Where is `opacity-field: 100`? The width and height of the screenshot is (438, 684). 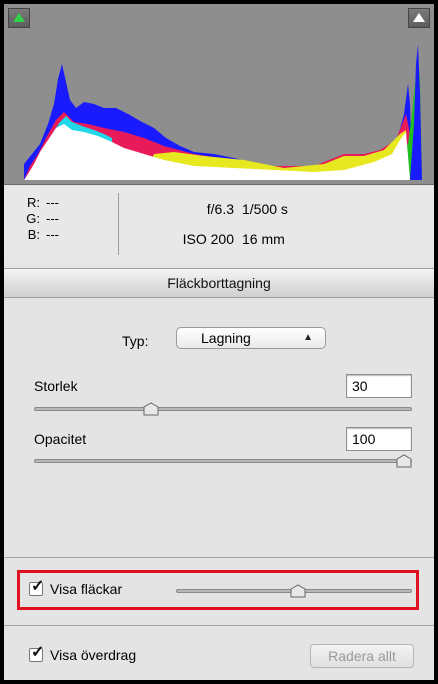 opacity-field: 100 is located at coordinates (379, 439).